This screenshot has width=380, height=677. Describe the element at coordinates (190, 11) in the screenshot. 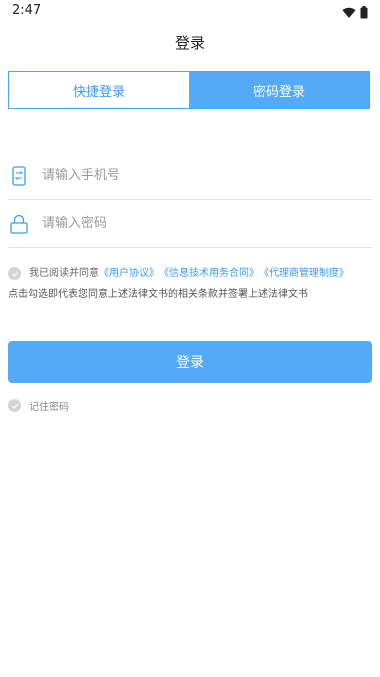

I see `status-bar: 2:47` at that location.